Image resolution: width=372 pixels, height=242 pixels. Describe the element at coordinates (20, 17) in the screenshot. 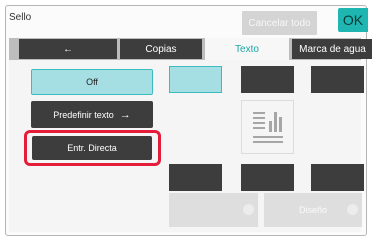

I see `dialog-title: Sello` at that location.